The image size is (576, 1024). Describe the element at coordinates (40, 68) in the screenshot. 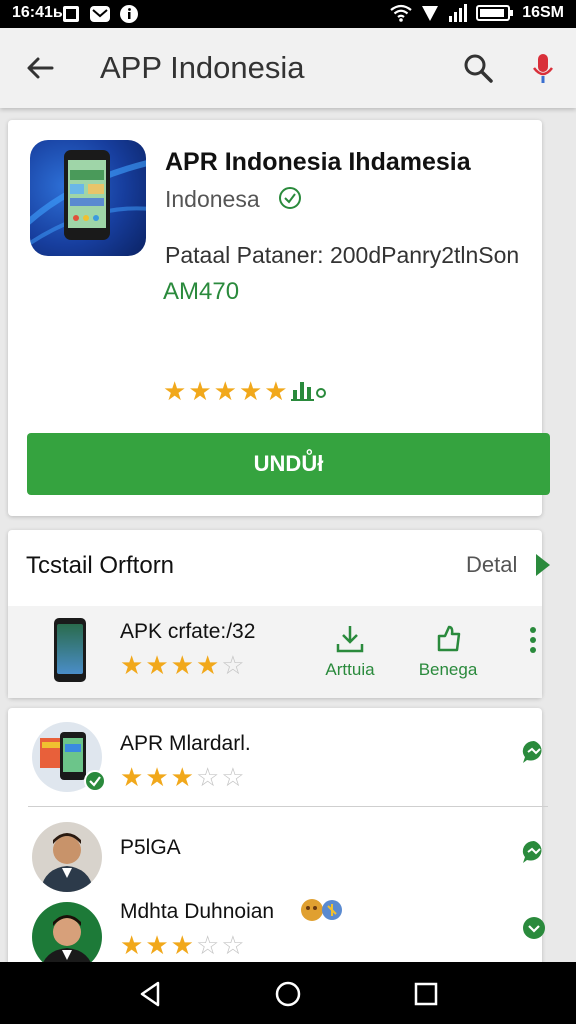

I see `back-arrow-icon` at that location.